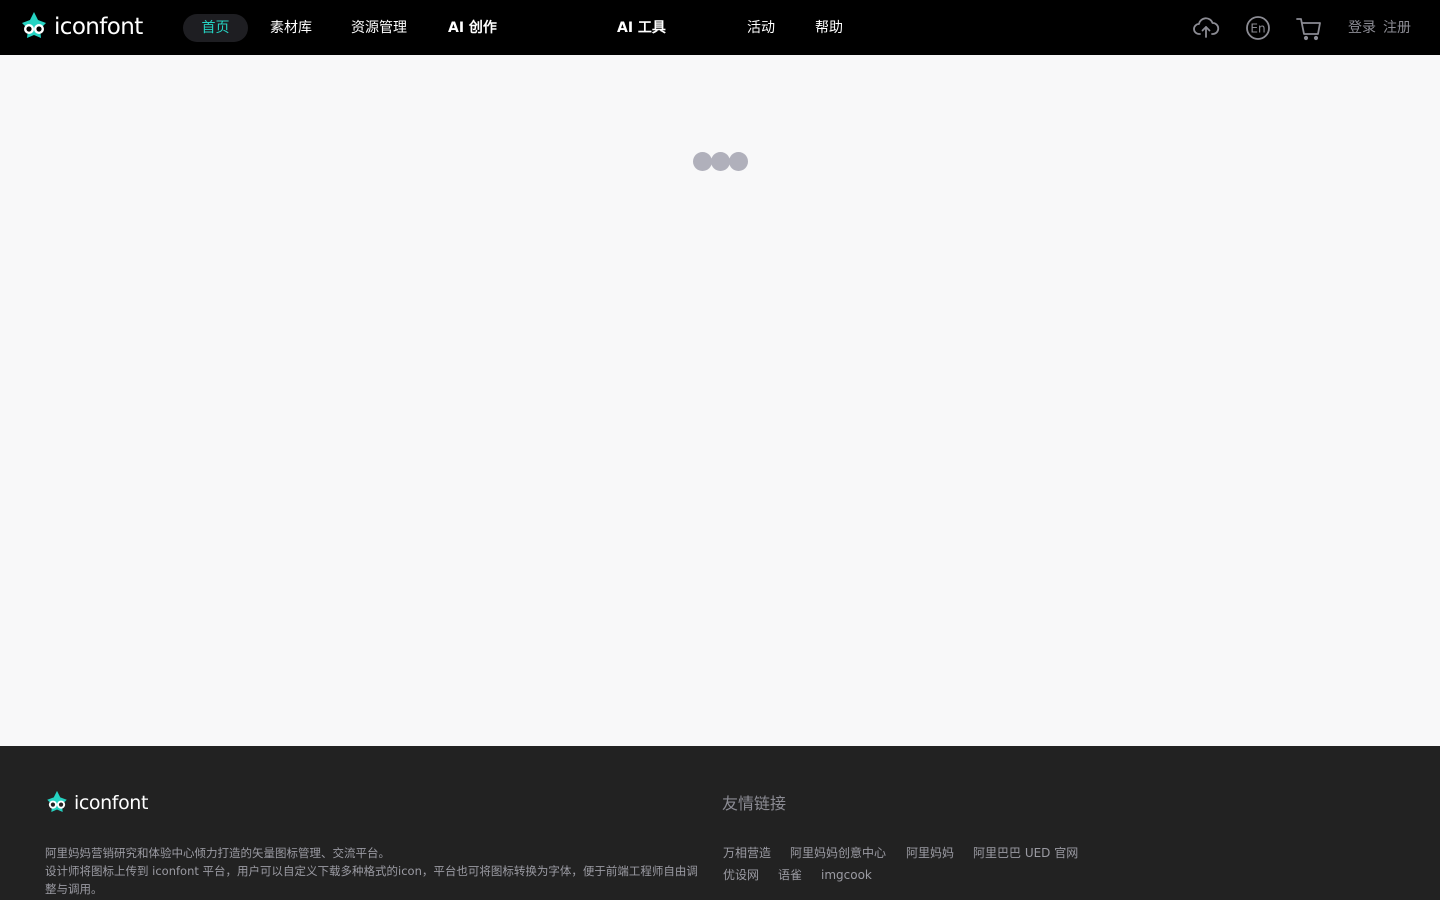 The width and height of the screenshot is (1440, 900). Describe the element at coordinates (641, 28) in the screenshot. I see `nav-ai-tools: AI 工具` at that location.